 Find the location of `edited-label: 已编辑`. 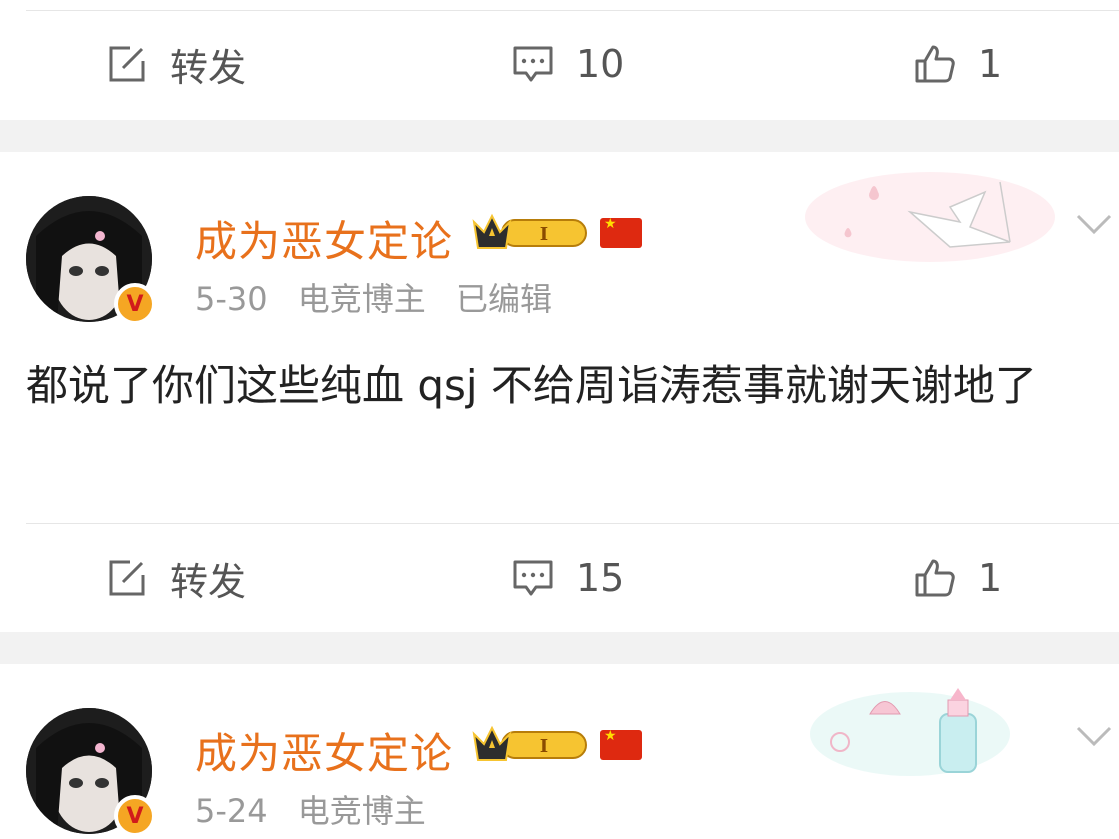

edited-label: 已编辑 is located at coordinates (503, 299).